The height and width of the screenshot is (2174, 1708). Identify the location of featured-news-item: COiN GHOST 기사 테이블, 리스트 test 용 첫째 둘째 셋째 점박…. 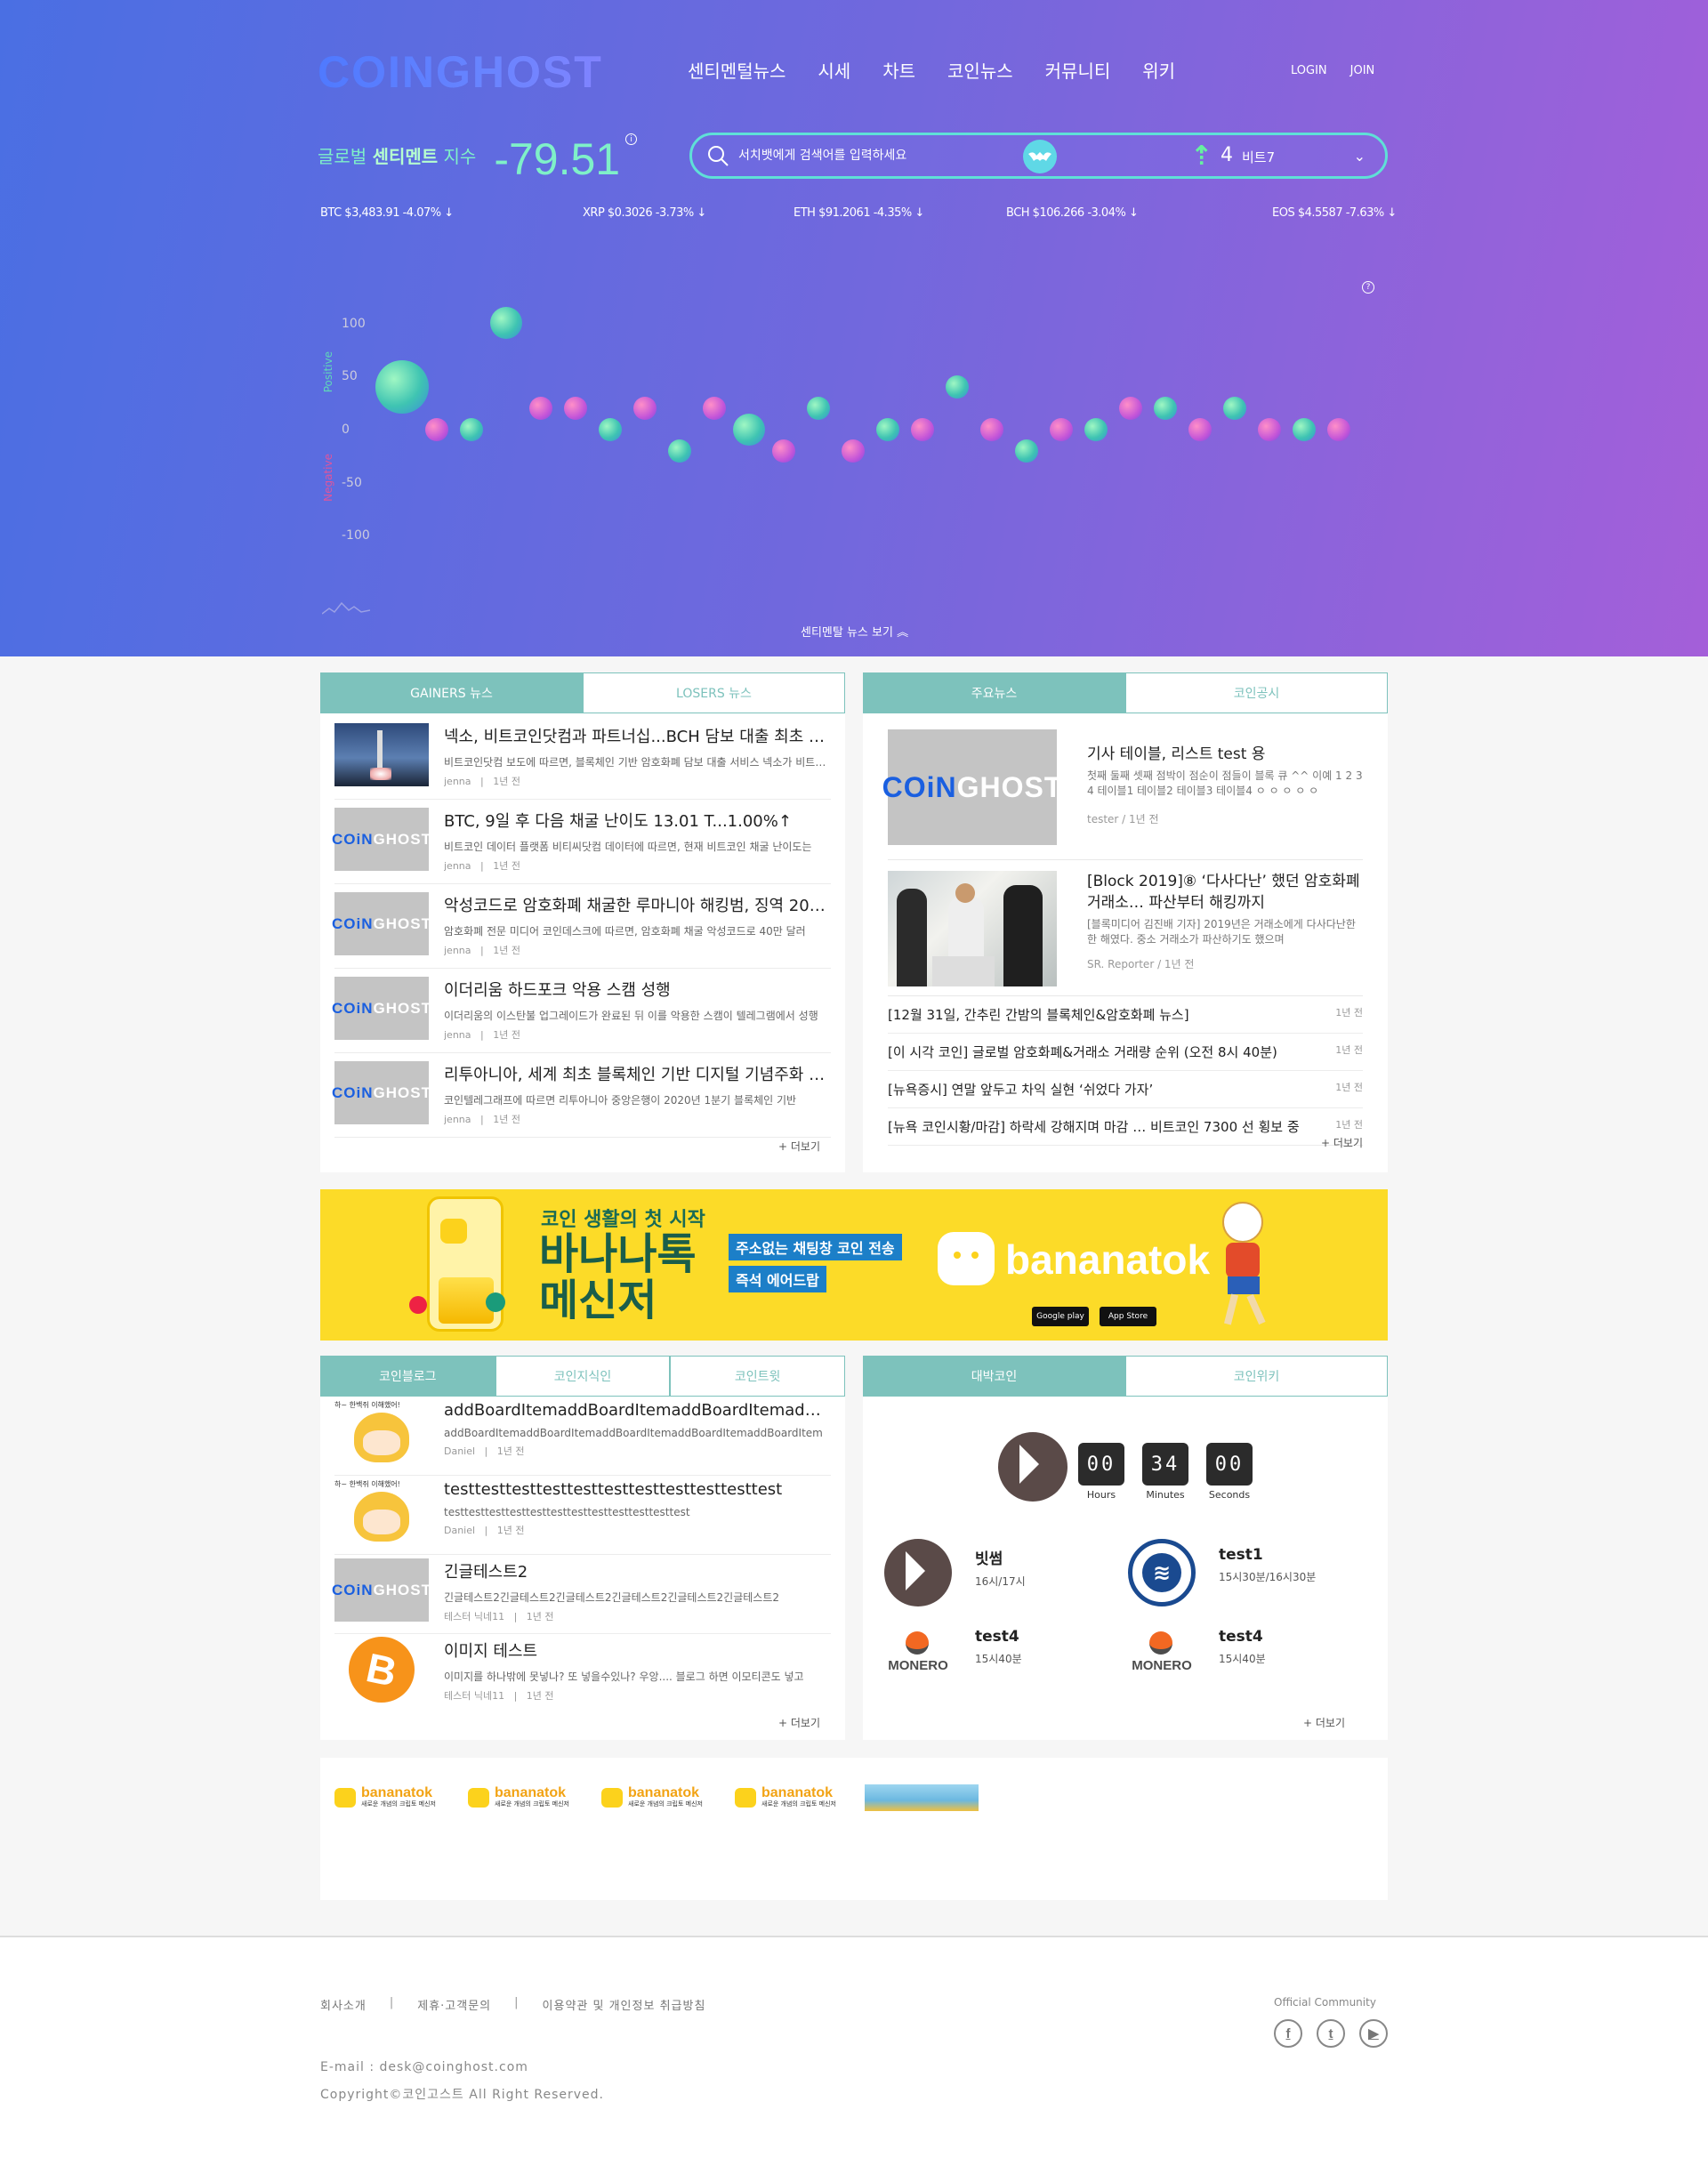
(1122, 786).